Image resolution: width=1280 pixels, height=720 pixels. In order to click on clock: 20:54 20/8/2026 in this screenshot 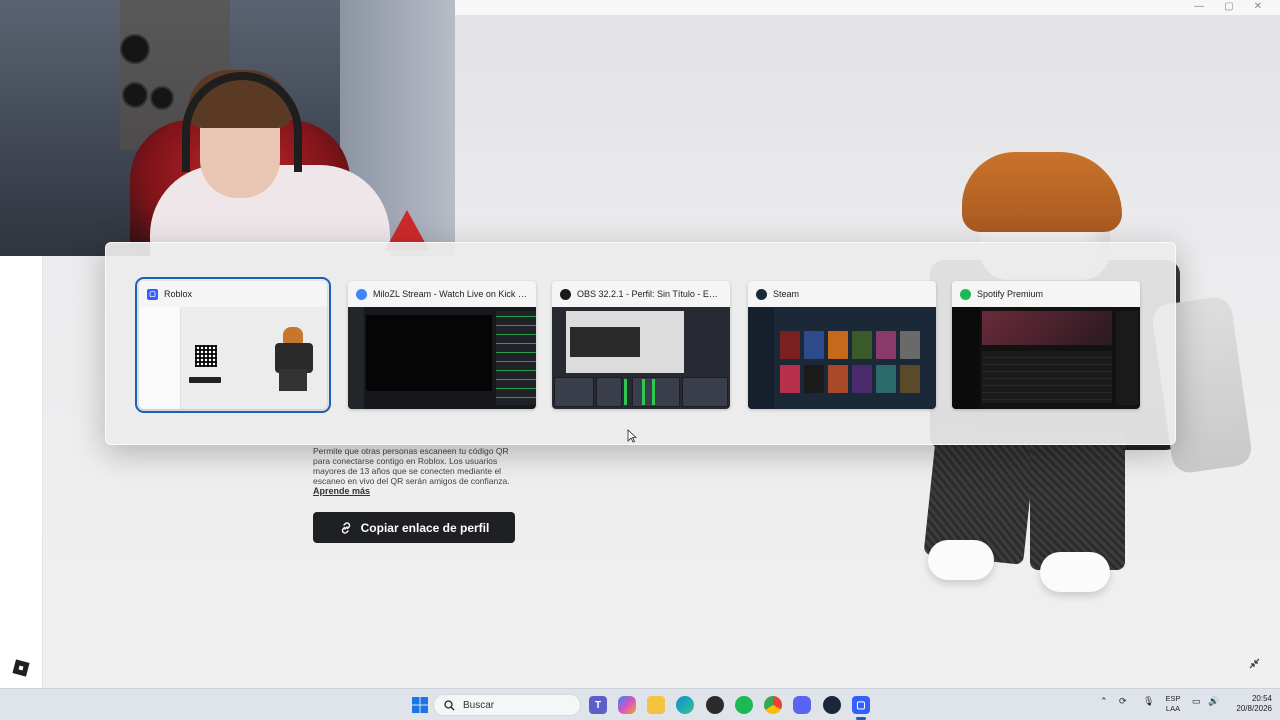, I will do `click(1249, 704)`.